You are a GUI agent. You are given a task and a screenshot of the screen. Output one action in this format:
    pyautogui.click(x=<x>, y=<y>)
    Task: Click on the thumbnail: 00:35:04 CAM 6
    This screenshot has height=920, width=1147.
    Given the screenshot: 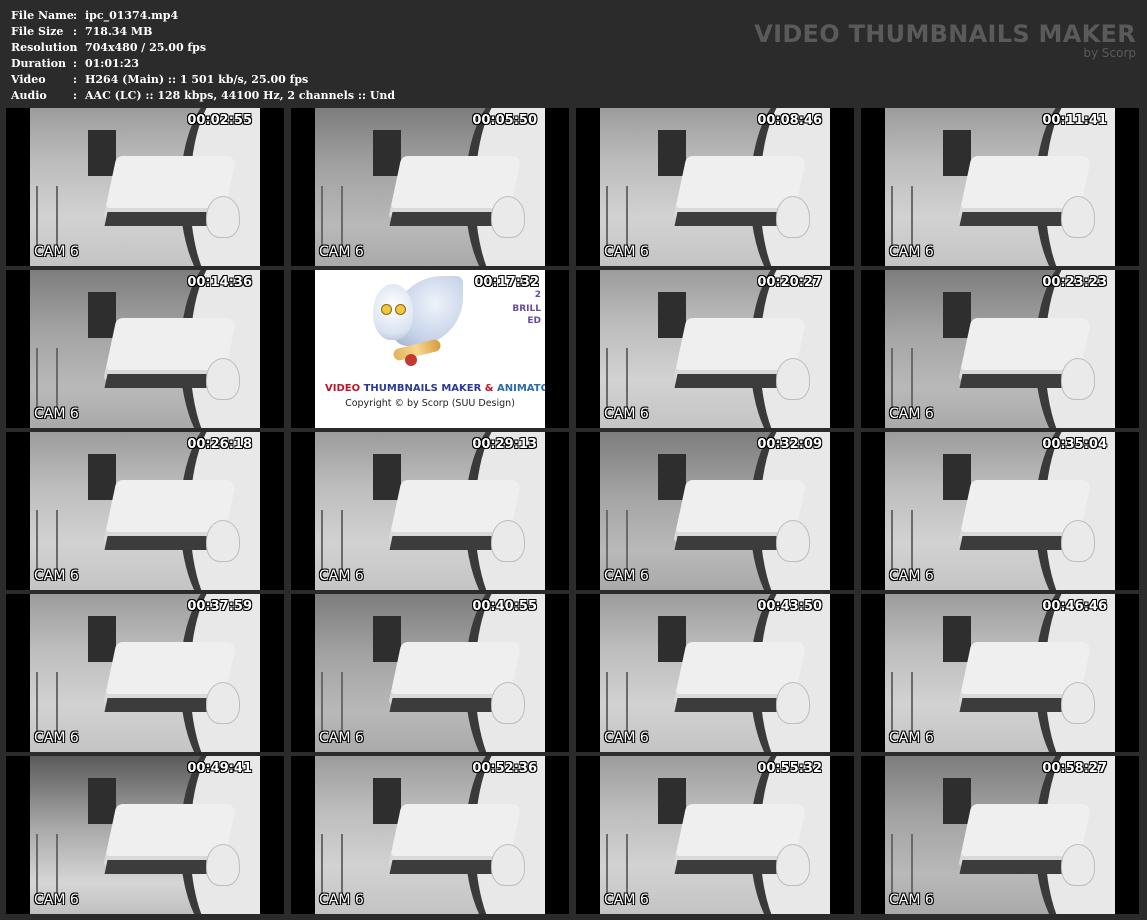 What is the action you would take?
    pyautogui.click(x=1000, y=511)
    